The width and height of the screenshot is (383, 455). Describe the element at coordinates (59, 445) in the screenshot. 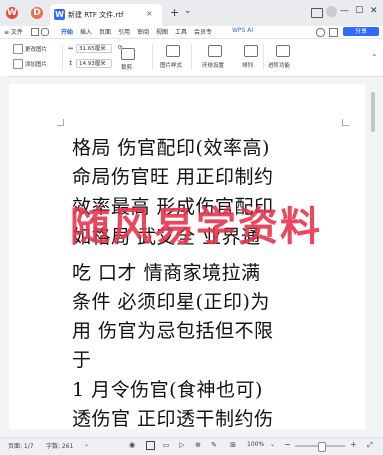

I see `word-count: 字数: 261` at that location.